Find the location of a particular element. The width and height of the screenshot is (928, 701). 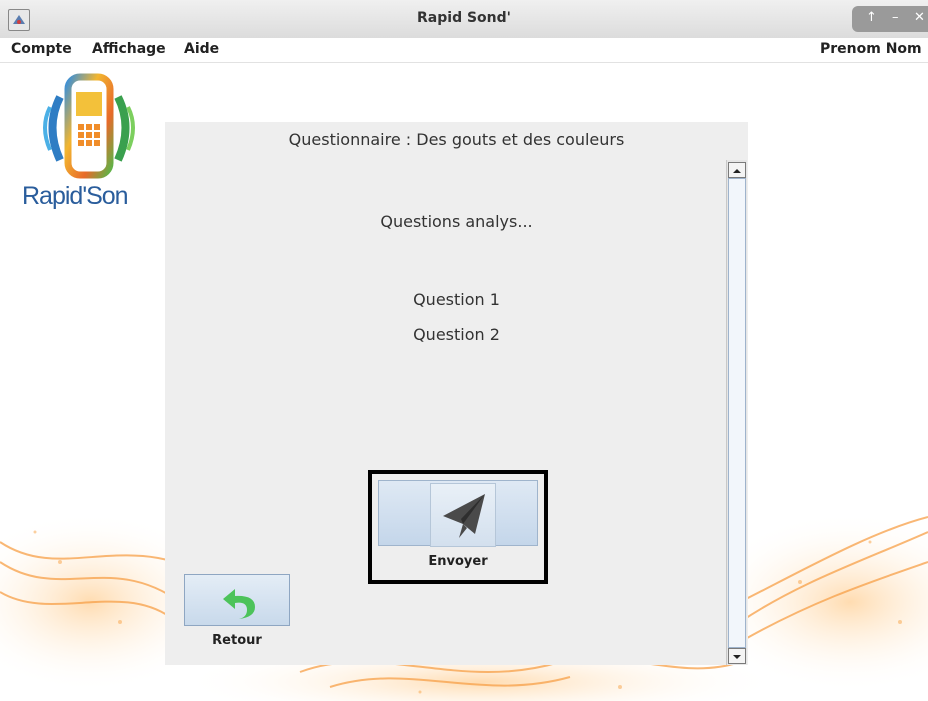

send-button-frame: Envoyer is located at coordinates (458, 527).